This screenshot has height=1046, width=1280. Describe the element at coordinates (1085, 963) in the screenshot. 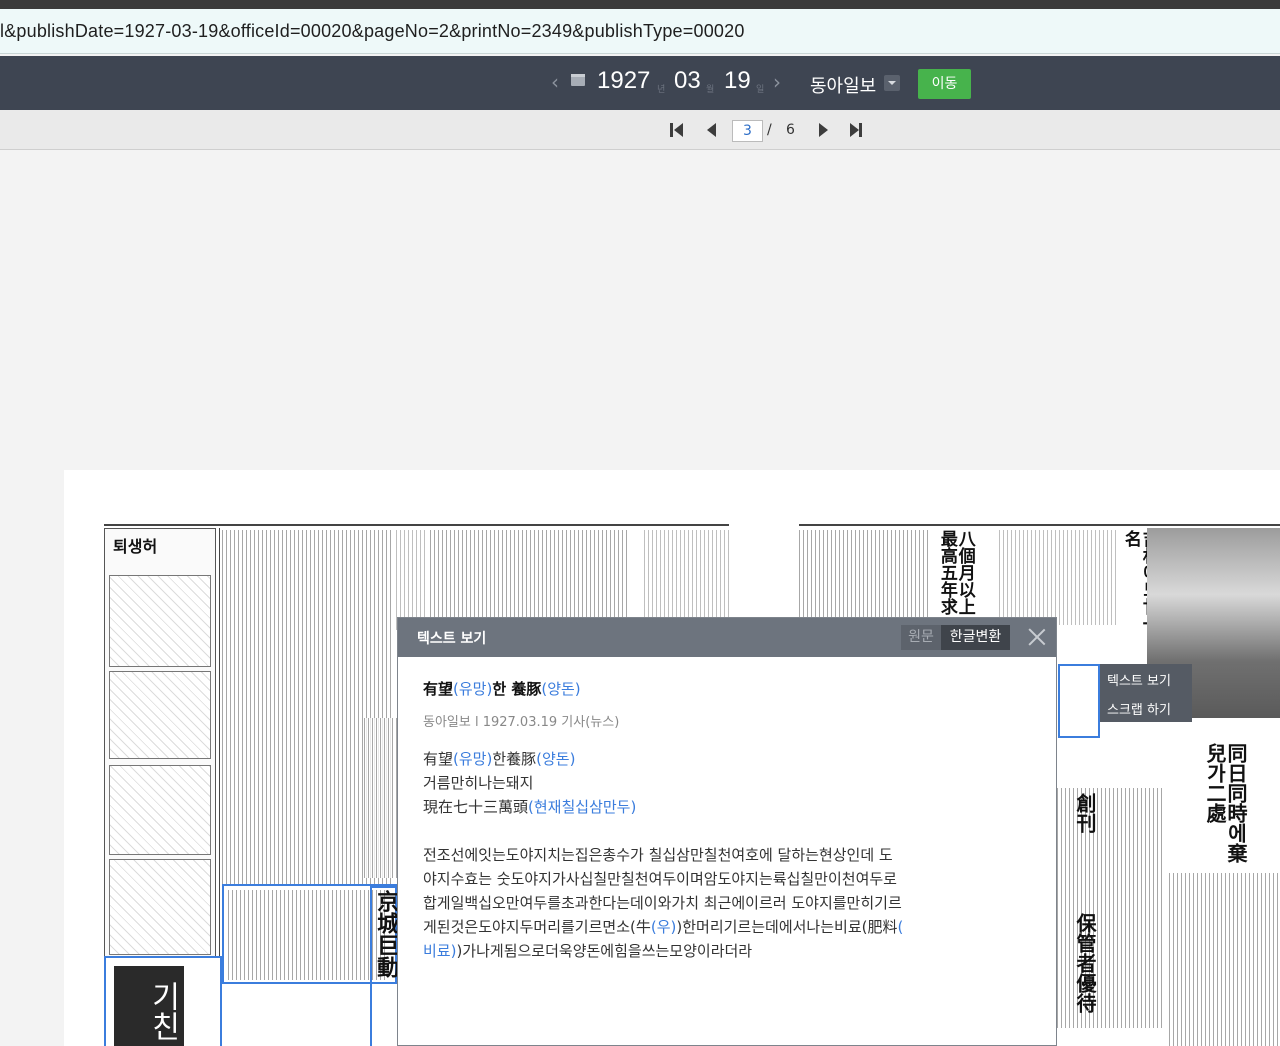

I see `headline: 保管者優待` at that location.